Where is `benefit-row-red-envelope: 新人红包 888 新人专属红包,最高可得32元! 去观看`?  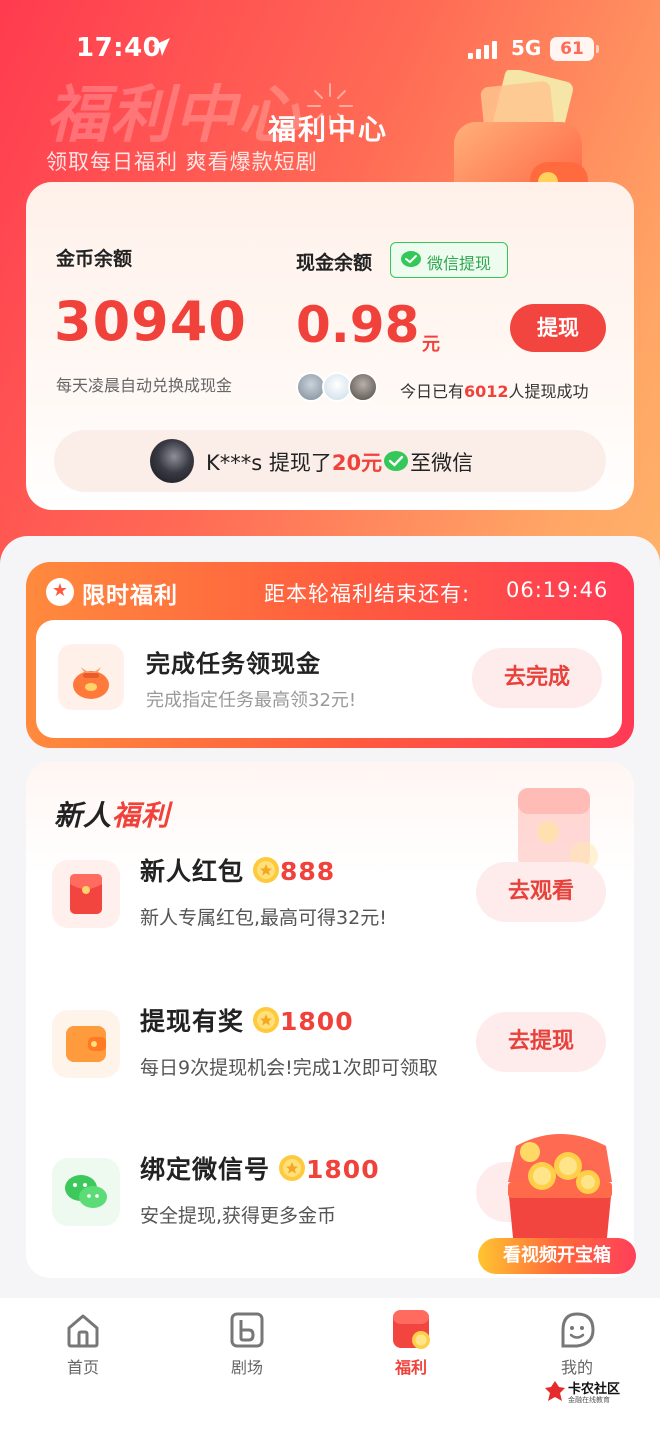
benefit-row-red-envelope: 新人红包 888 新人专属红包,最高可得32元! 去观看 is located at coordinates (330, 918).